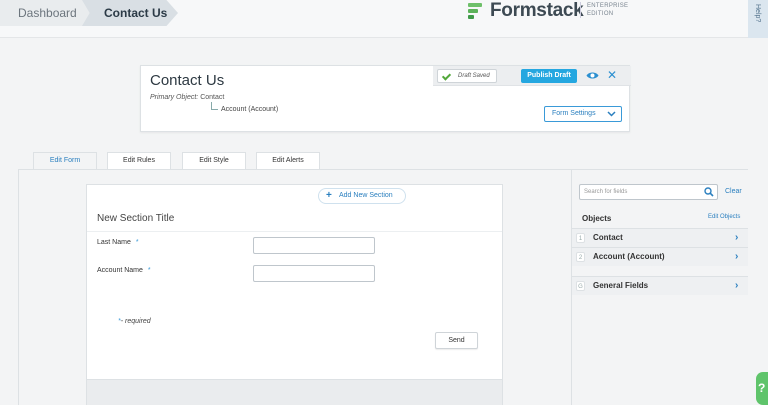  Describe the element at coordinates (660, 237) in the screenshot. I see `object-row-contact: 1 Contact ›` at that location.